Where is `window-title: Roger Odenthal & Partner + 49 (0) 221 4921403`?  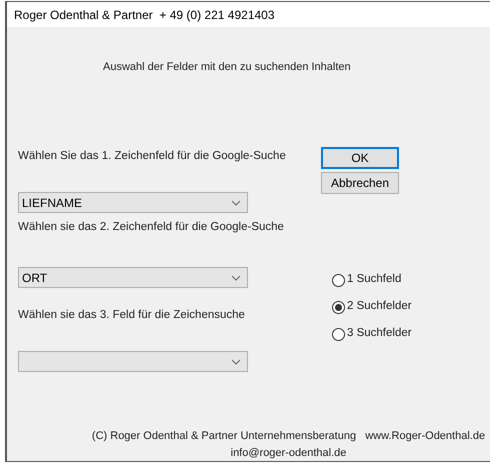 window-title: Roger Odenthal & Partner + 49 (0) 221 4921403 is located at coordinates (144, 15).